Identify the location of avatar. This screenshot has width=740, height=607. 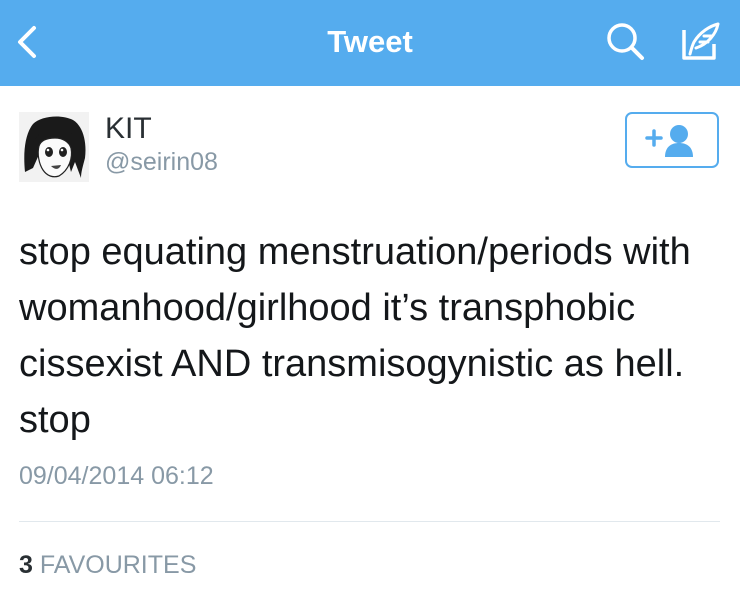
(54, 147).